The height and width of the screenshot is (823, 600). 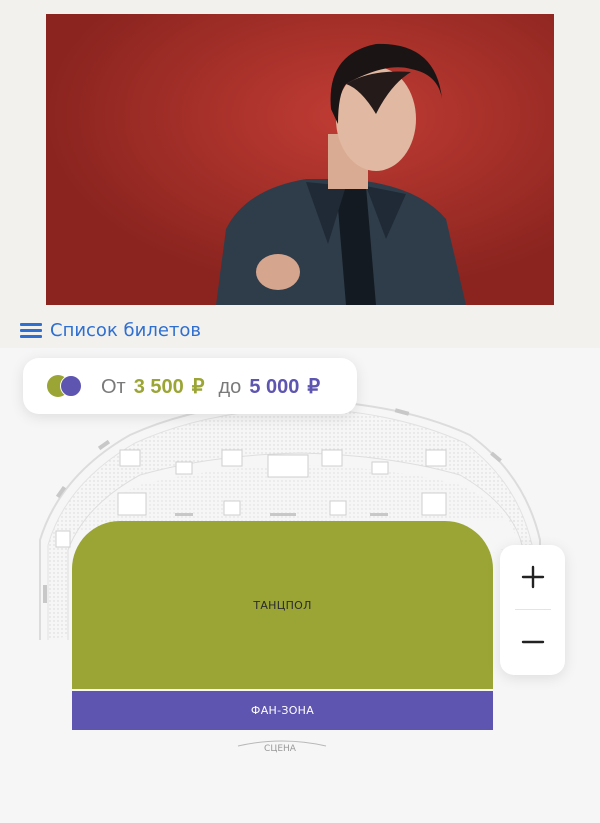 I want to click on zone-dance-floor-label: ТАНЦПОЛ, so click(x=282, y=605).